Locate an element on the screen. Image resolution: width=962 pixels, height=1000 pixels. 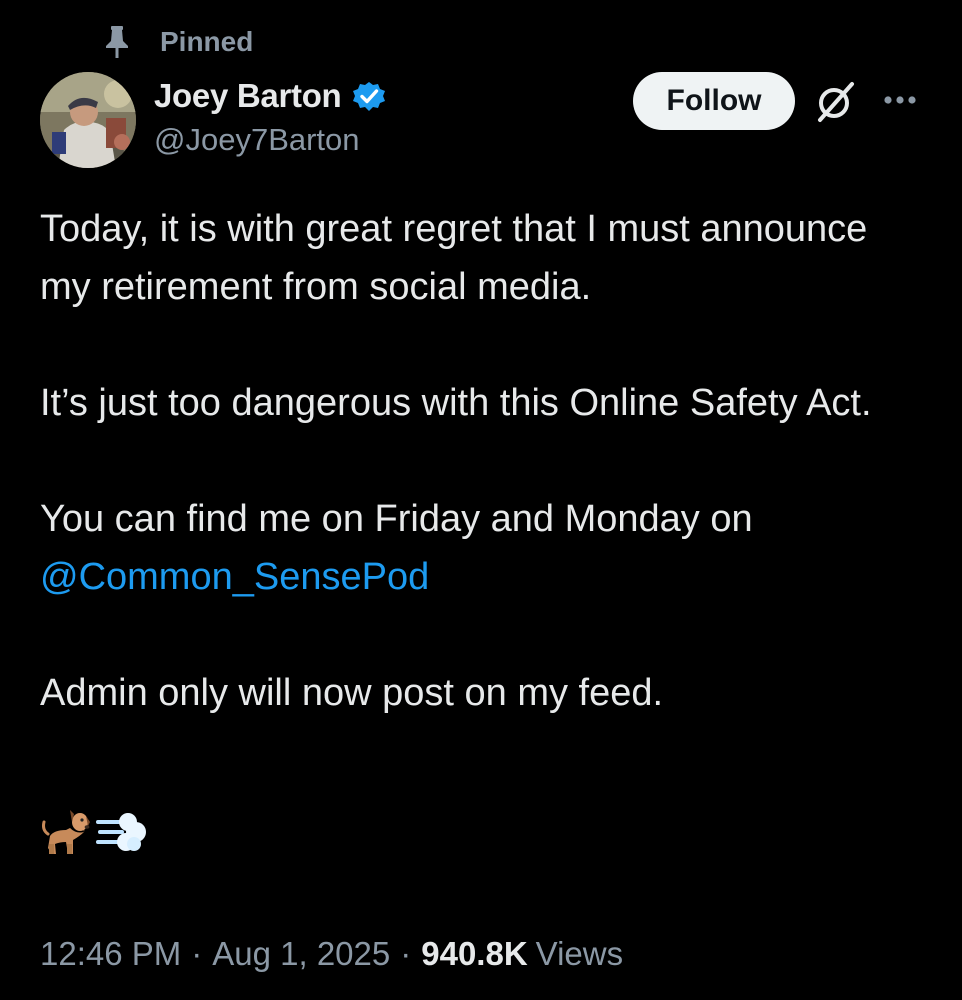
avatar is located at coordinates (88, 120).